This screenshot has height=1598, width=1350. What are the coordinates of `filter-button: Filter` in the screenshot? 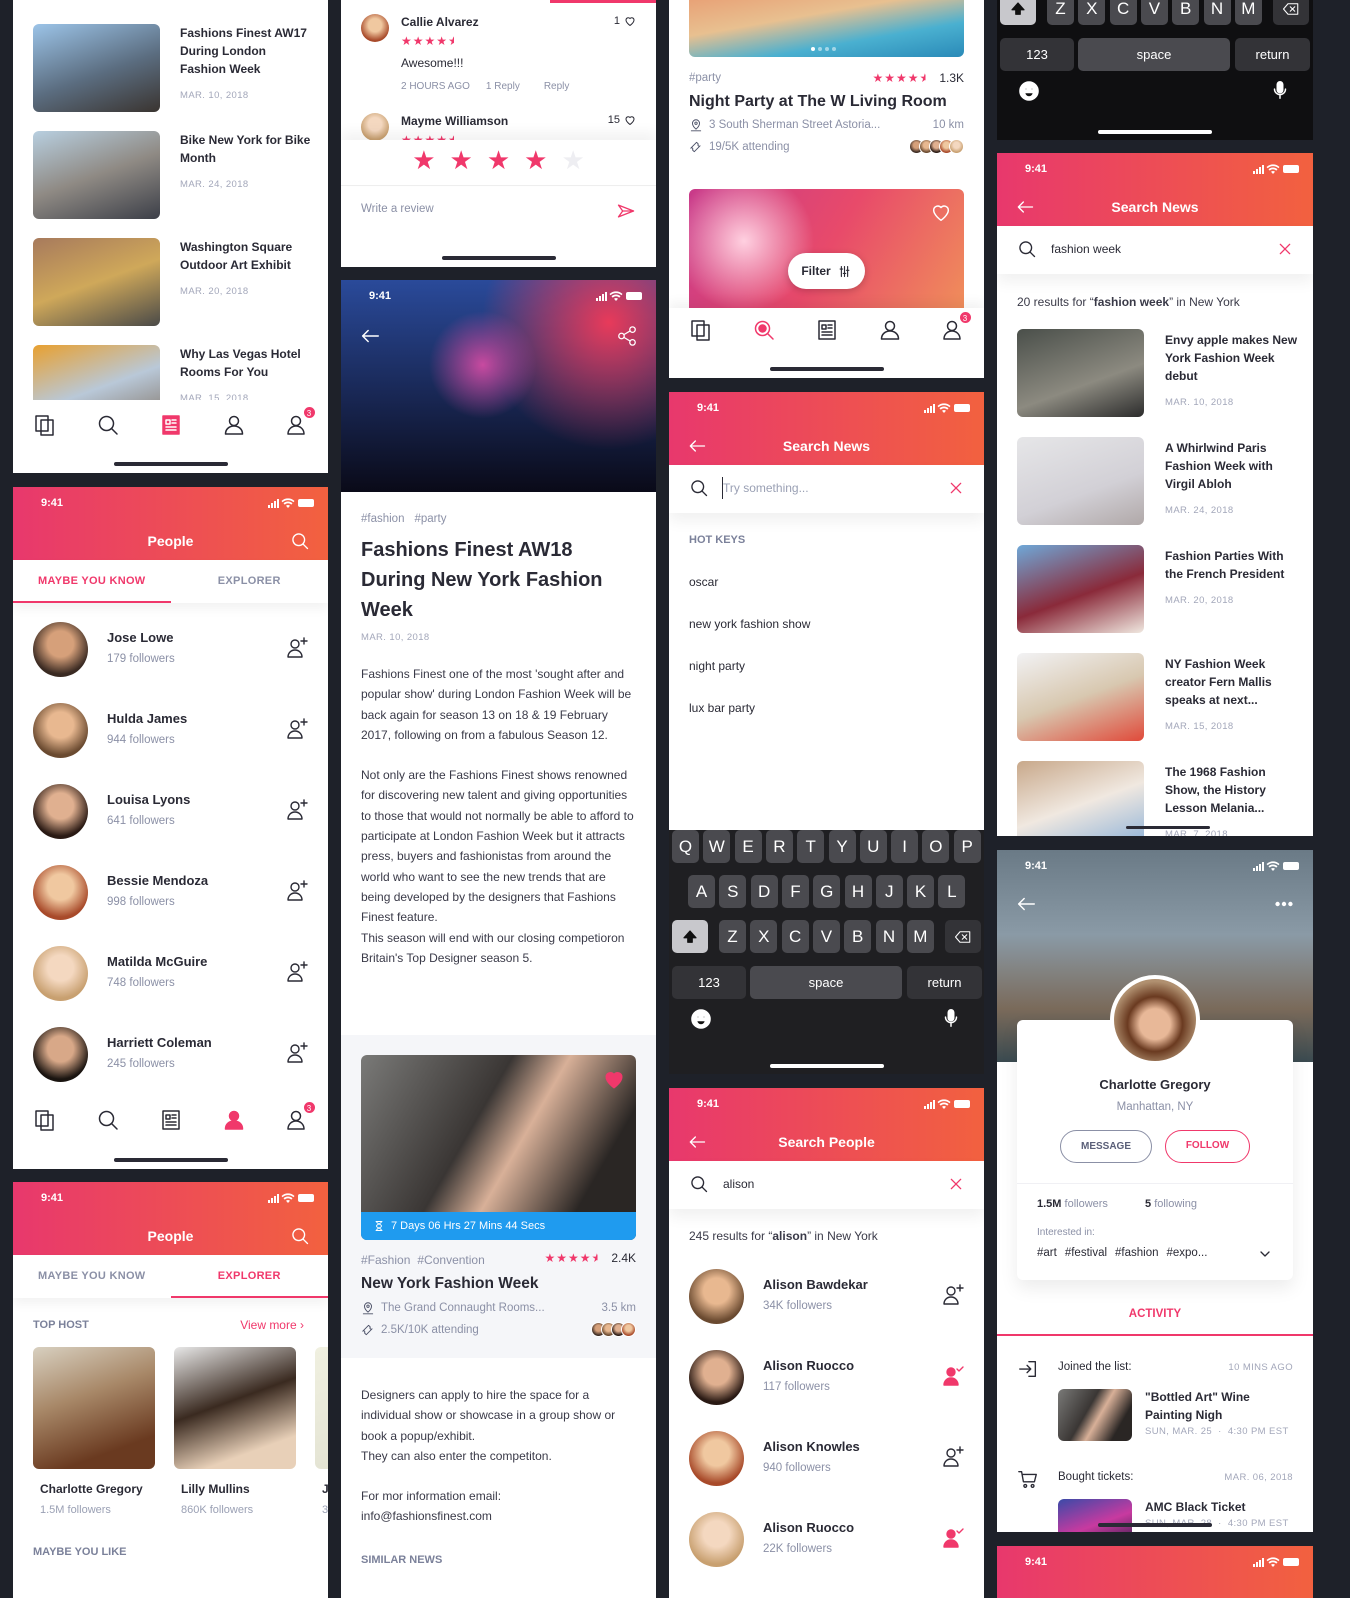 It's located at (826, 271).